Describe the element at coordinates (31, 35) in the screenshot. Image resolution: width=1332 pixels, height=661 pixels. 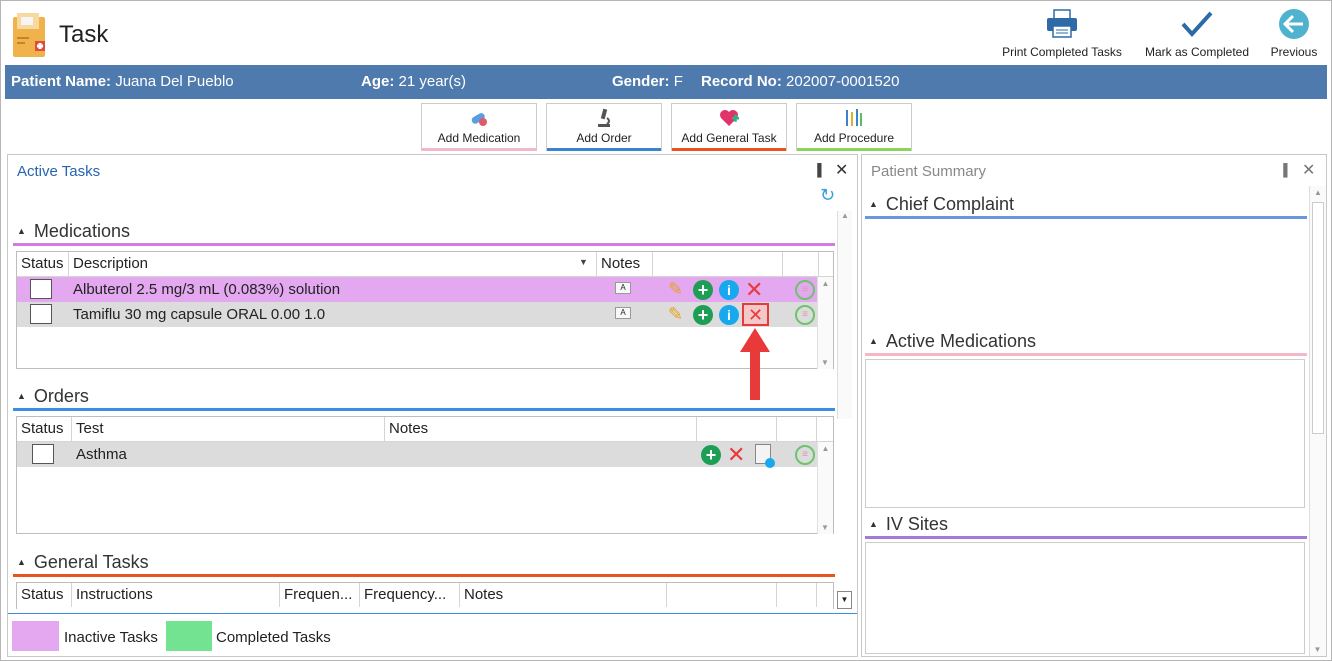
I see `task-app-icon` at that location.